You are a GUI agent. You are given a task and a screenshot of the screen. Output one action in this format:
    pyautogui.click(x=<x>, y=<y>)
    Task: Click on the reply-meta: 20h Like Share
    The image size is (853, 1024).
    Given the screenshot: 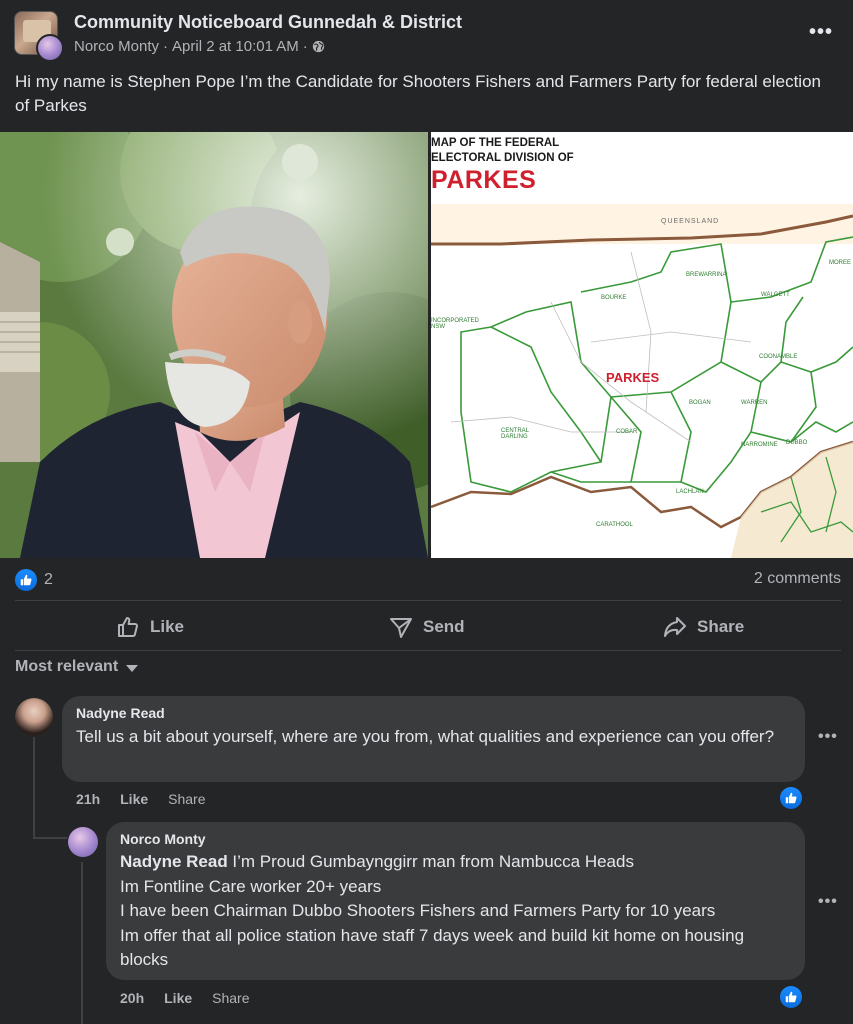 What is the action you would take?
    pyautogui.click(x=185, y=998)
    